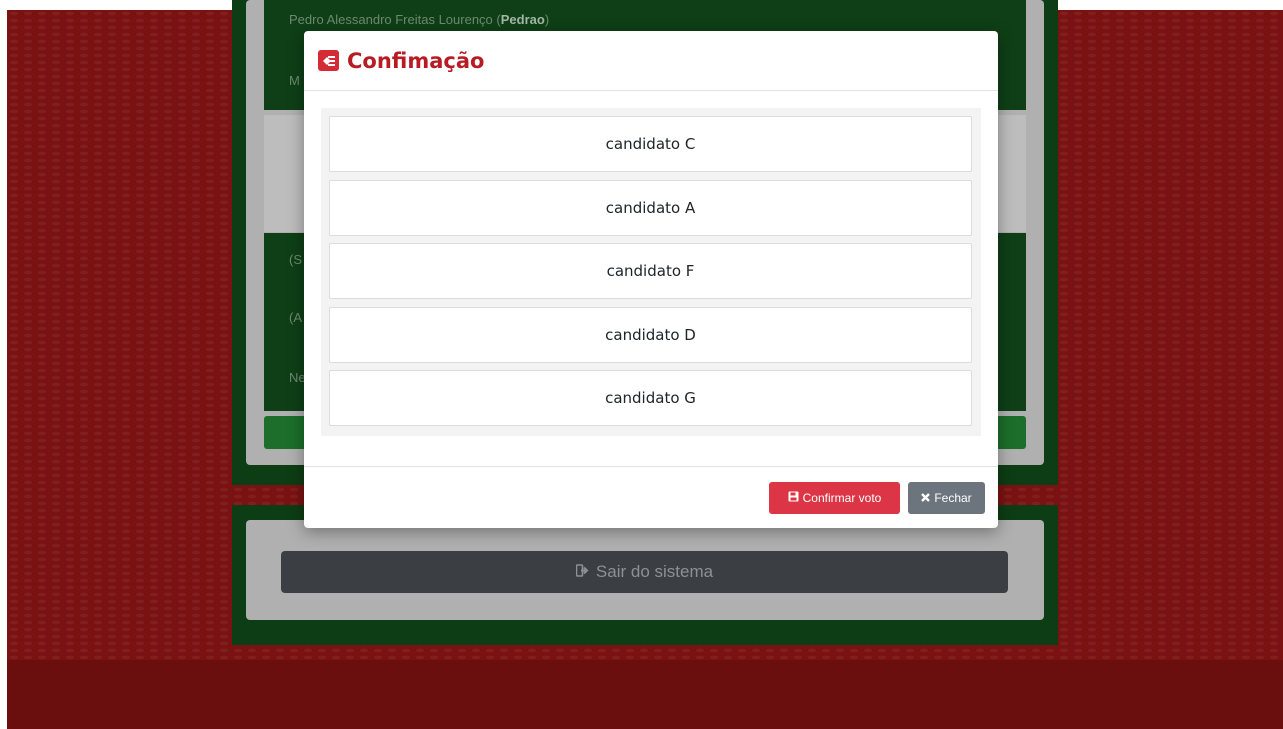 The width and height of the screenshot is (1283, 729). What do you see at coordinates (953, 498) in the screenshot?
I see `close-label: Fechar` at bounding box center [953, 498].